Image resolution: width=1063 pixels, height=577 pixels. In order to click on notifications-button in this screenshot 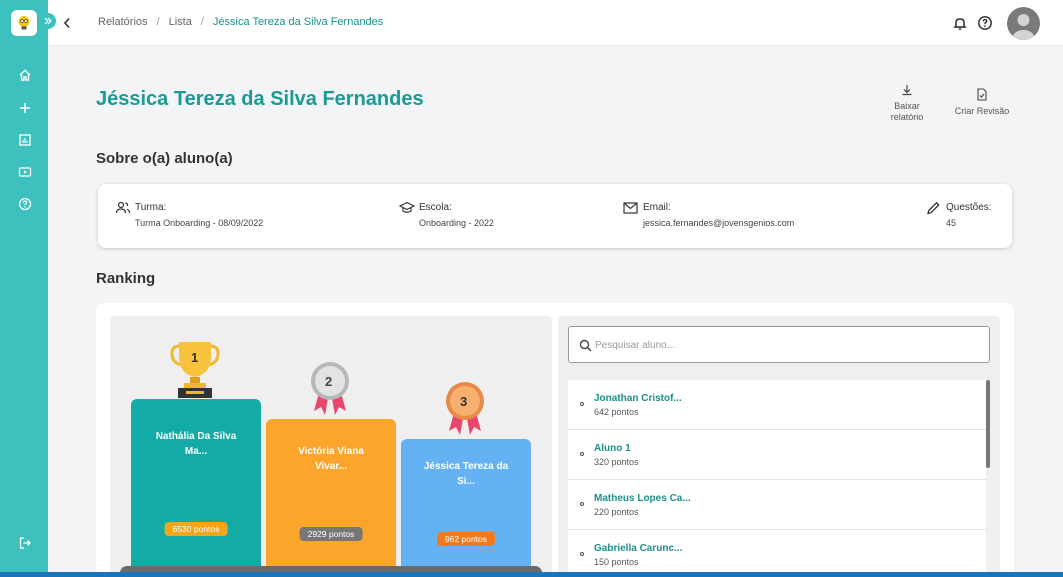, I will do `click(960, 23)`.